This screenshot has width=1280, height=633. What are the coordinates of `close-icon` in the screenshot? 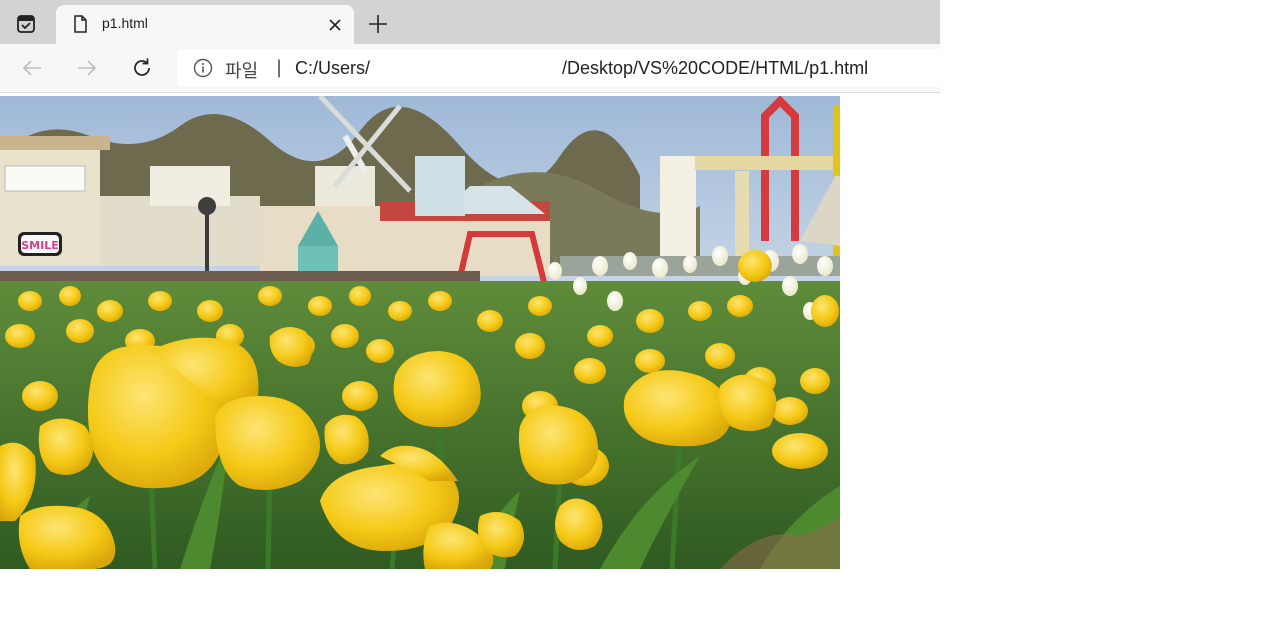 It's located at (335, 25).